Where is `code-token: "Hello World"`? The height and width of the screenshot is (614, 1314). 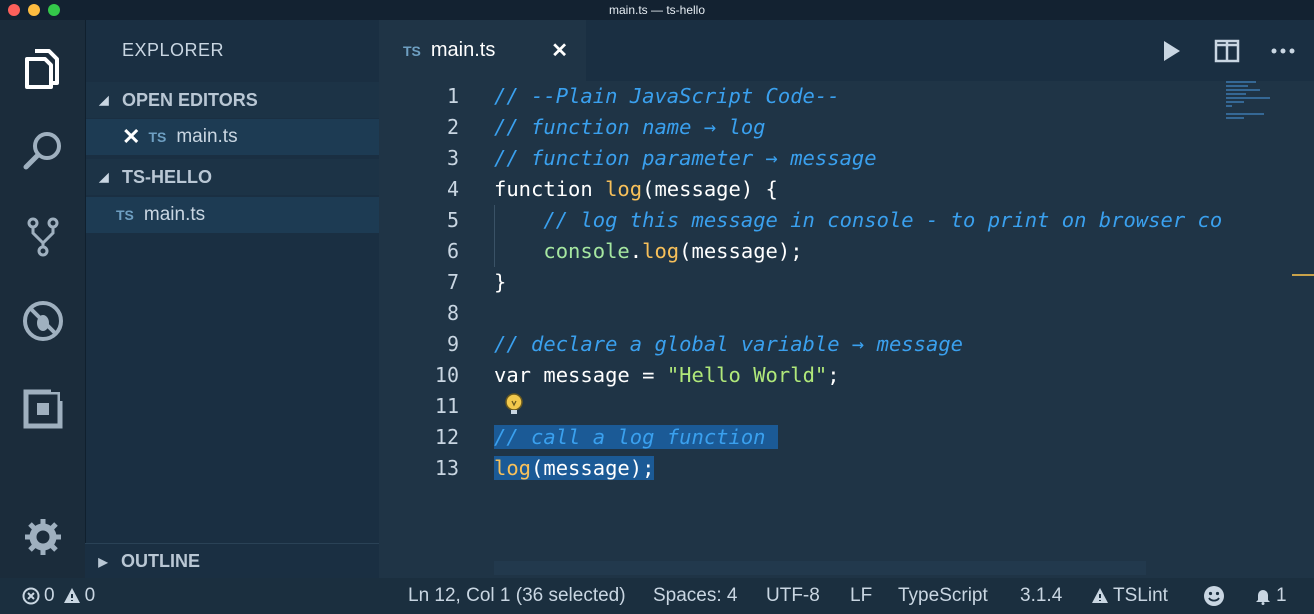
code-token: "Hello World" is located at coordinates (747, 375).